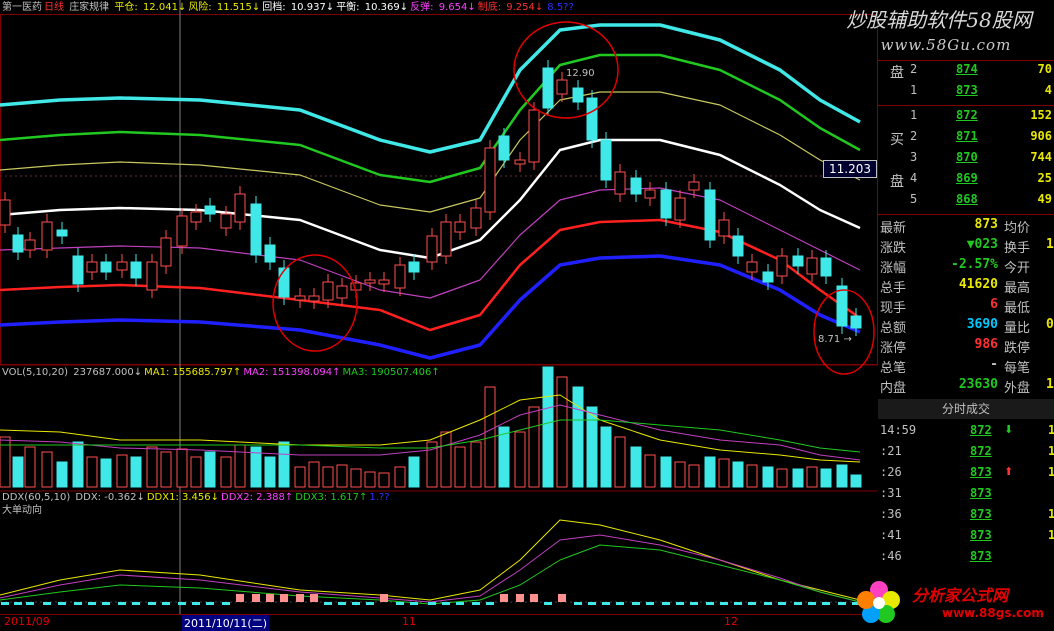  I want to click on ddx-line, so click(430, 568).